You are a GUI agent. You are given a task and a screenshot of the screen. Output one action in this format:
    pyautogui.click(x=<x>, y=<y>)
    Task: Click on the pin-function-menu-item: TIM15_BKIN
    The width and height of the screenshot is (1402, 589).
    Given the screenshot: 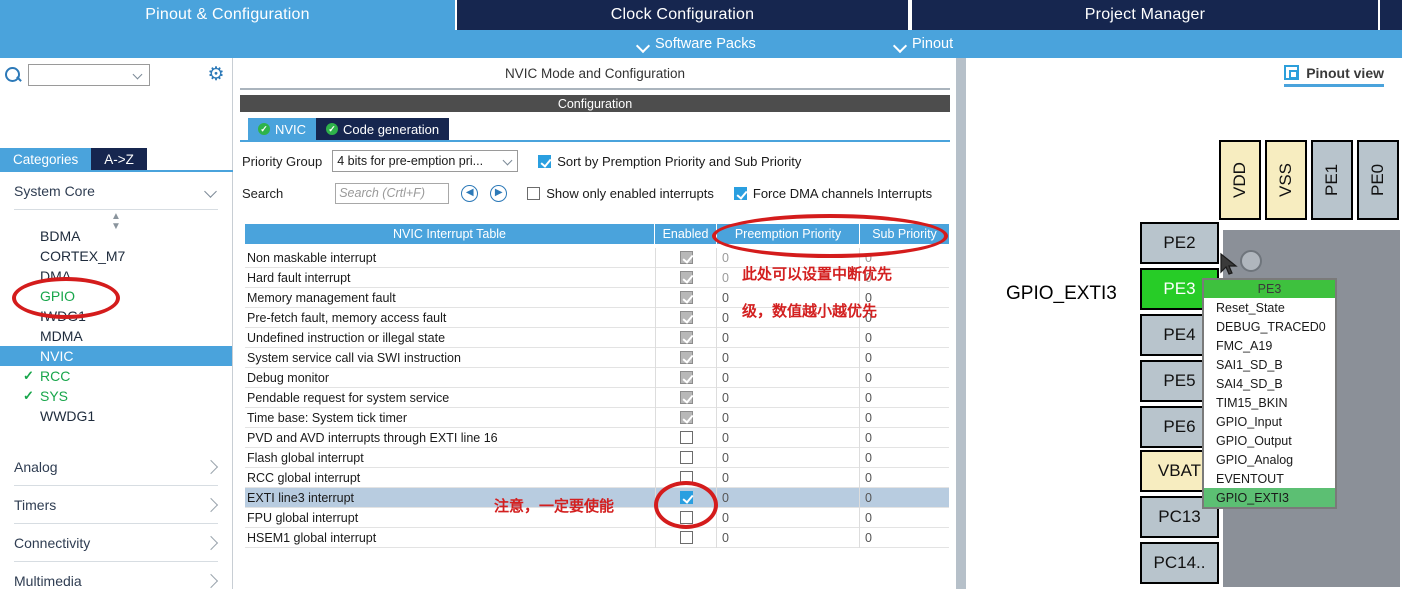 What is the action you would take?
    pyautogui.click(x=1269, y=402)
    